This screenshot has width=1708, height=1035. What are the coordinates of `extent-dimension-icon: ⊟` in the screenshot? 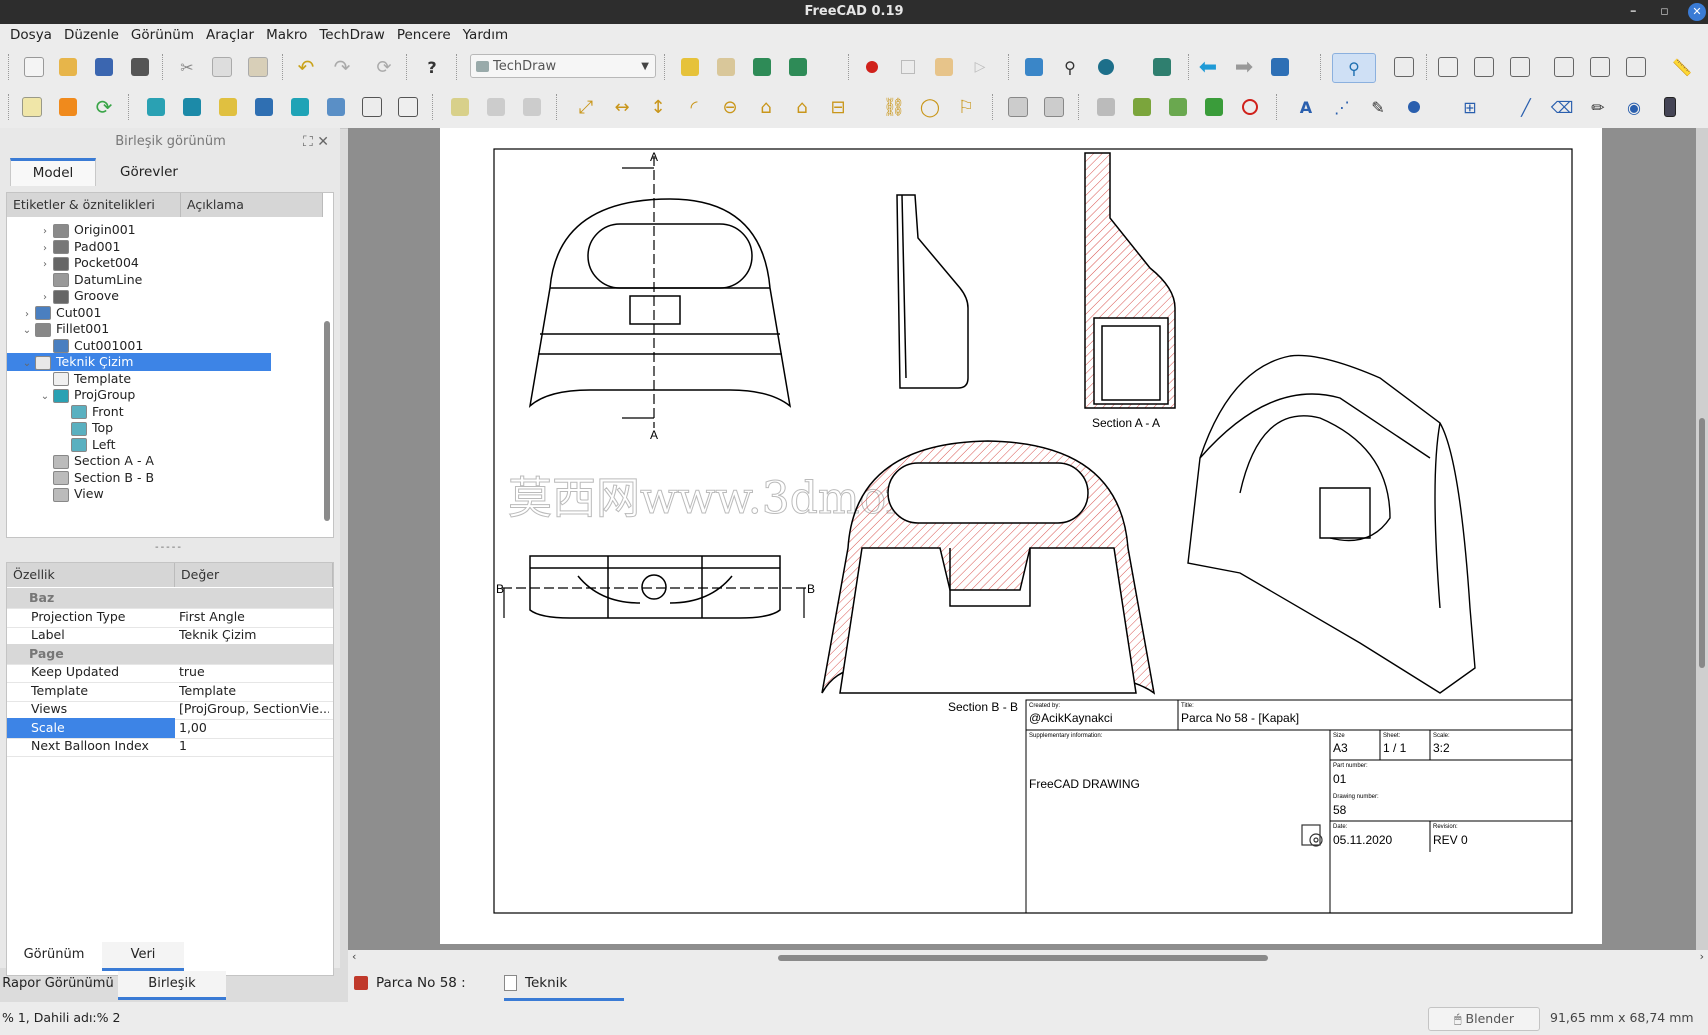 It's located at (838, 107).